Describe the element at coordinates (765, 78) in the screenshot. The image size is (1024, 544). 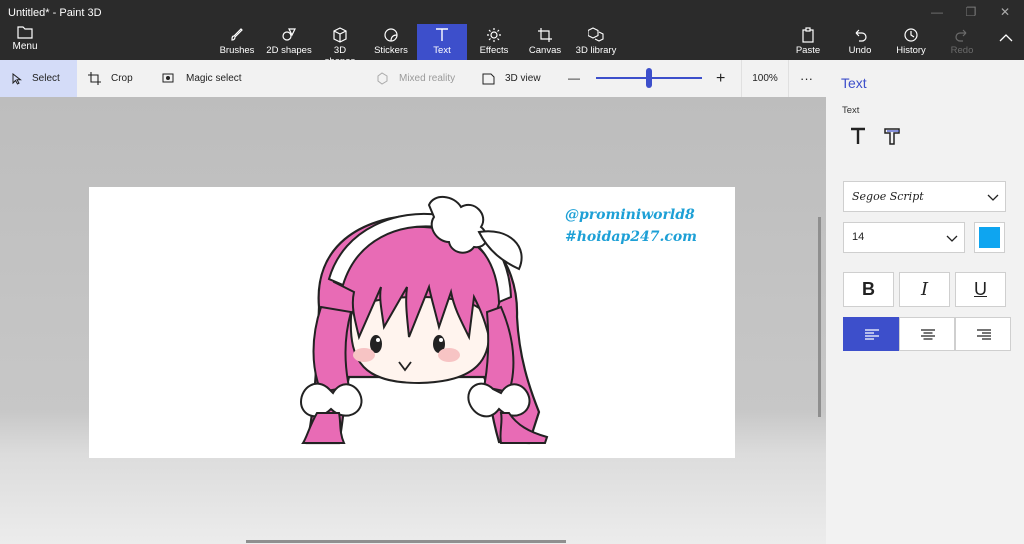
I see `zoom-level: 100%` at that location.